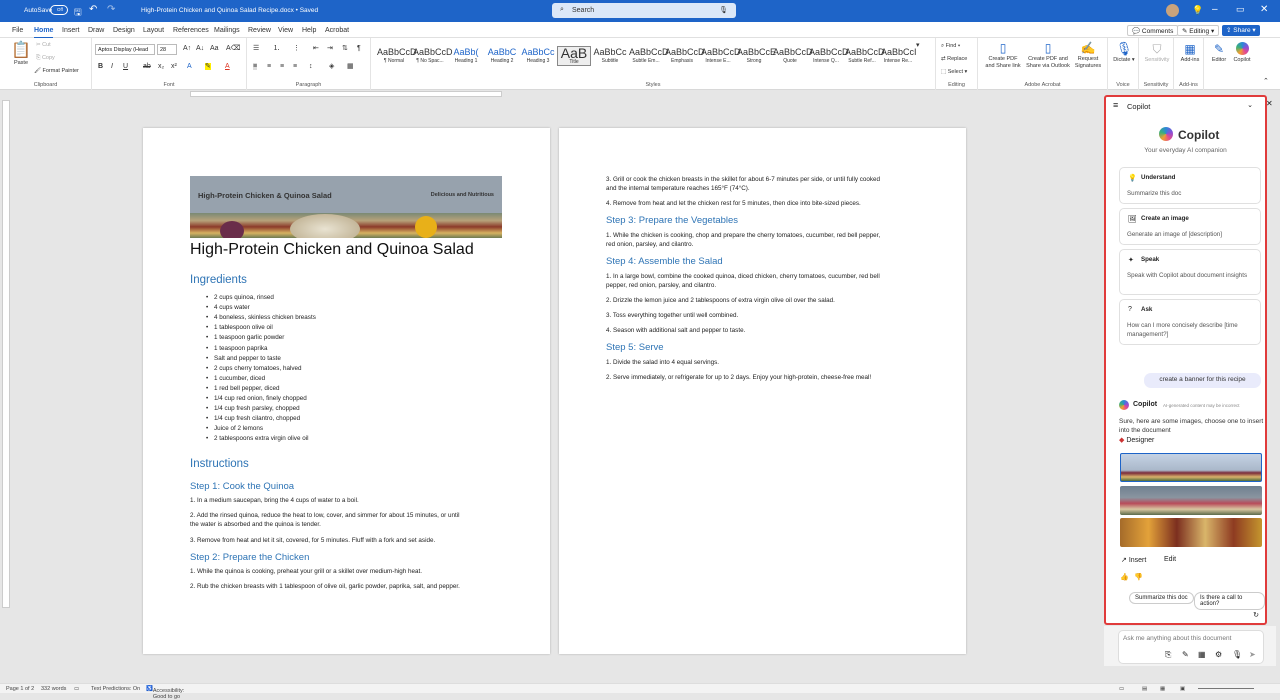 The width and height of the screenshot is (1280, 700). I want to click on select-button: ⬚ Select ▾, so click(954, 72).